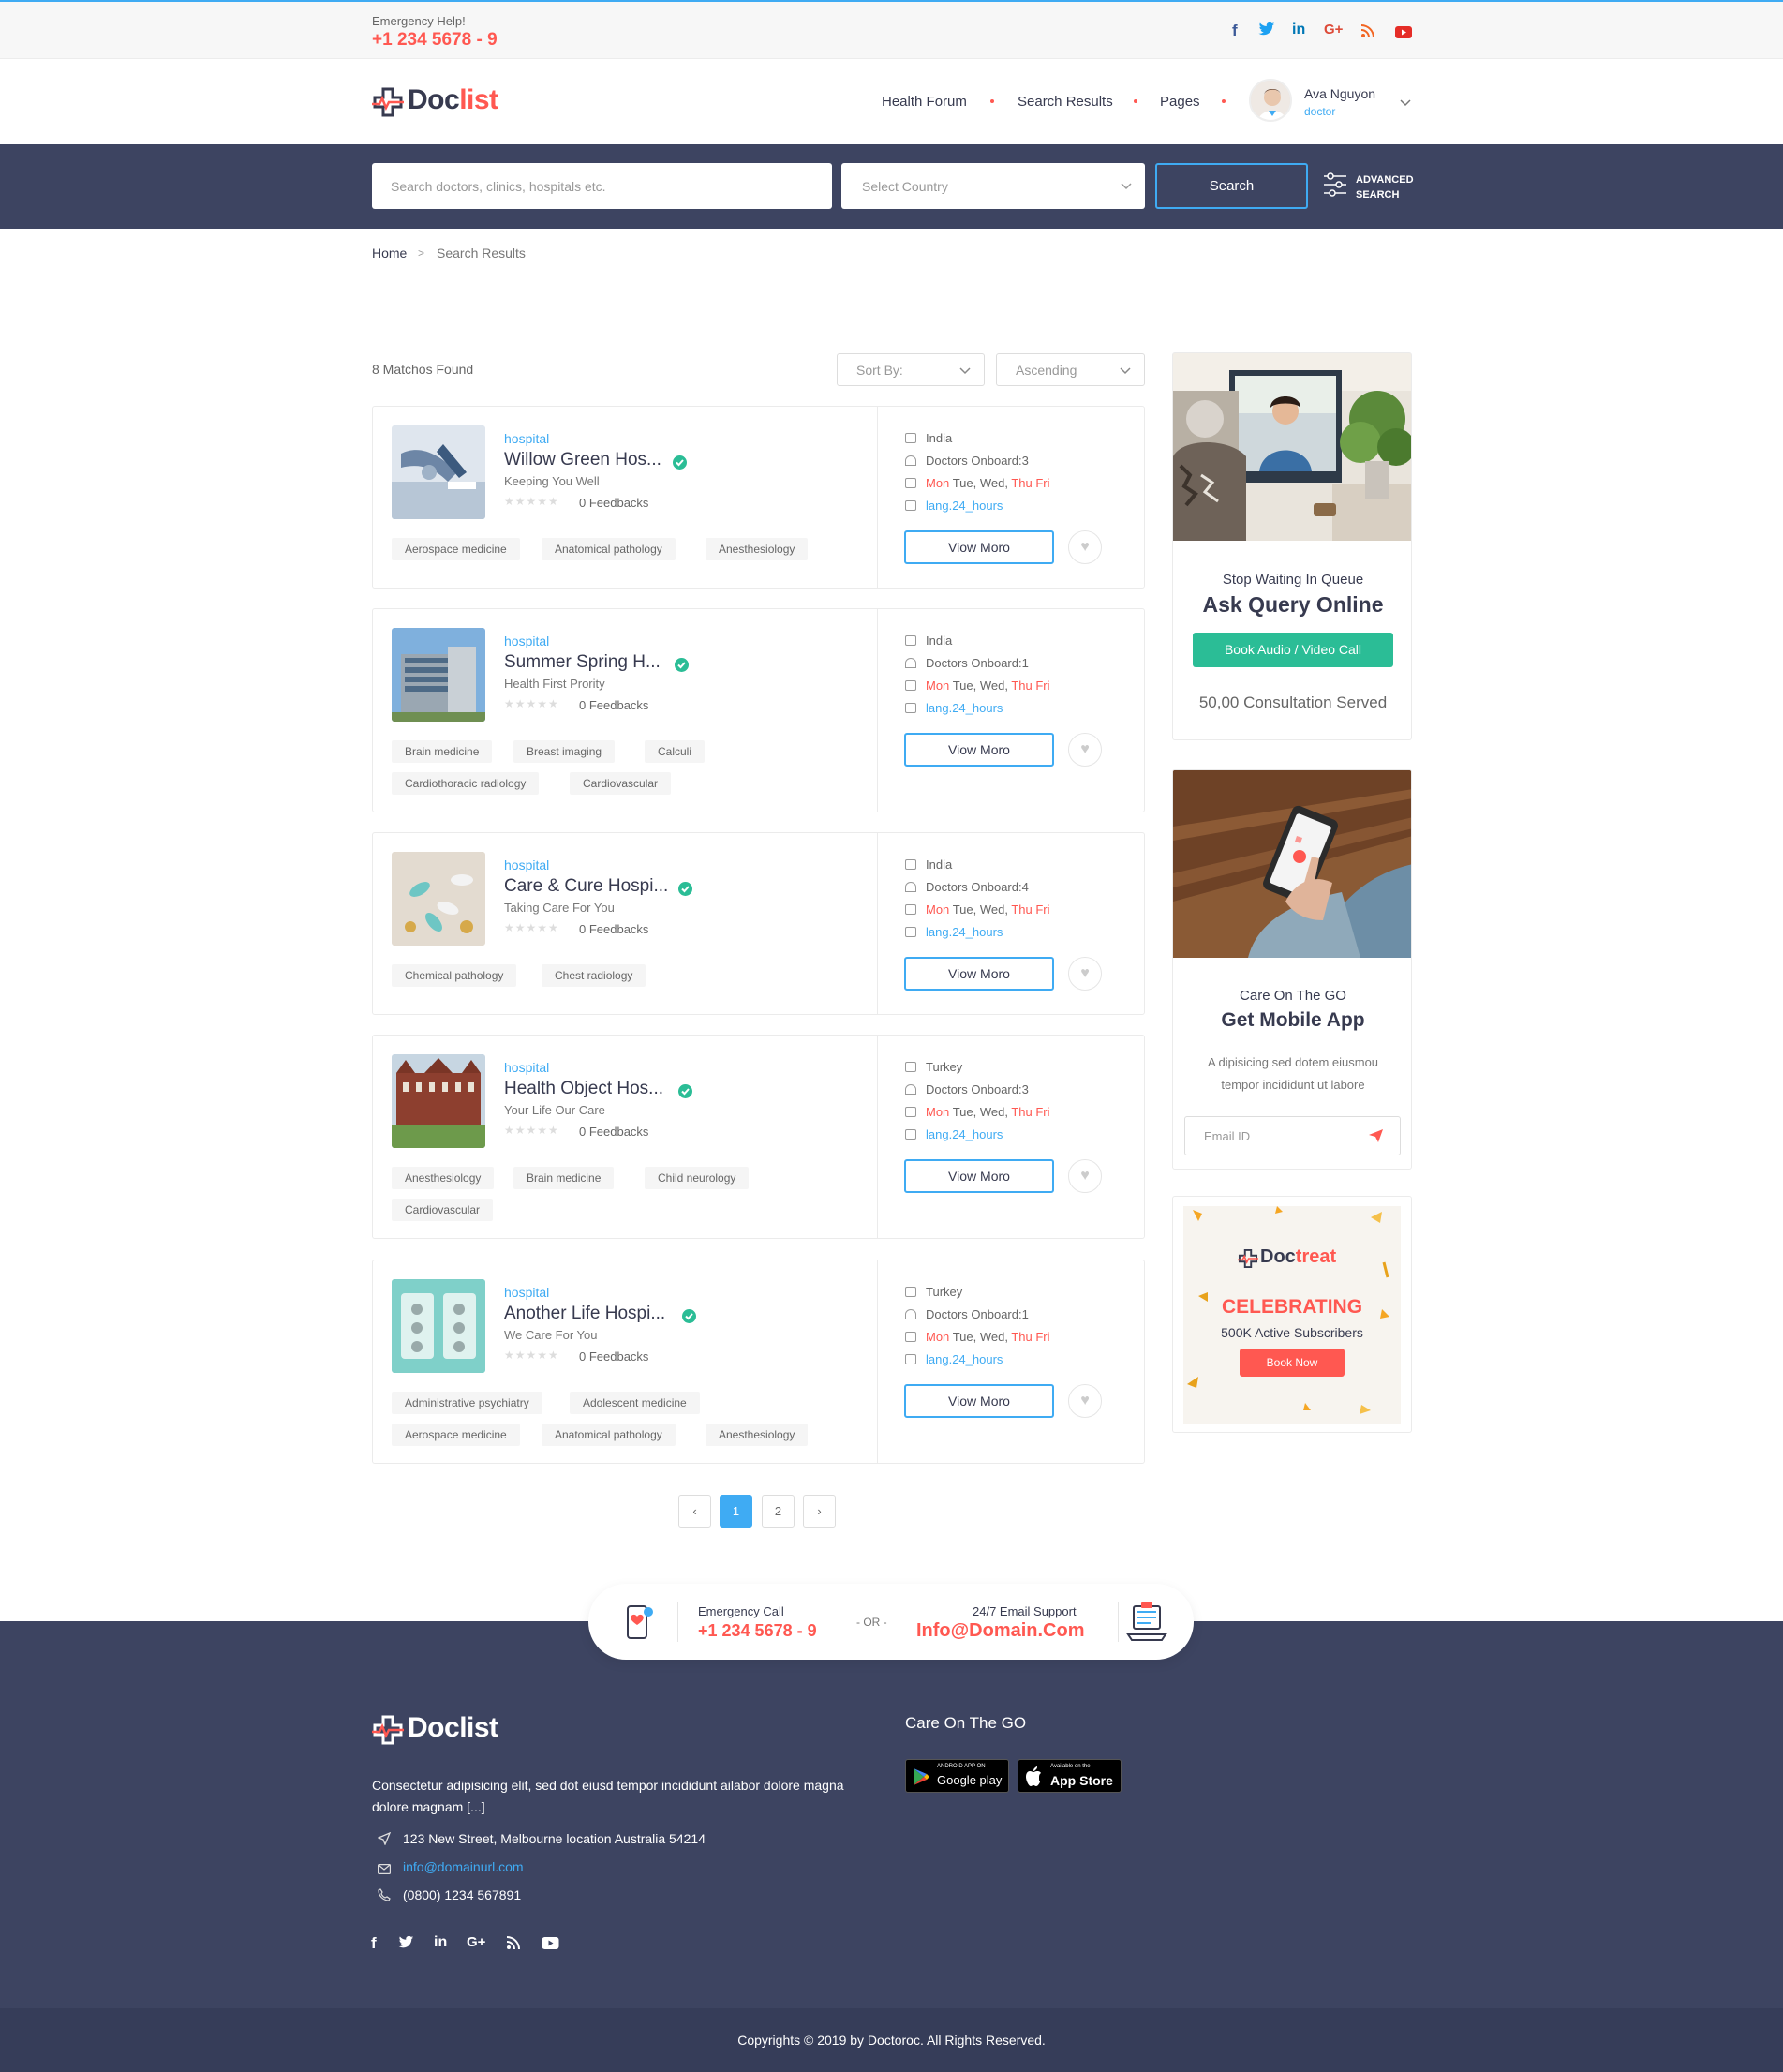  I want to click on search-input: Search doctors, clinics, hospitals etc., so click(602, 186).